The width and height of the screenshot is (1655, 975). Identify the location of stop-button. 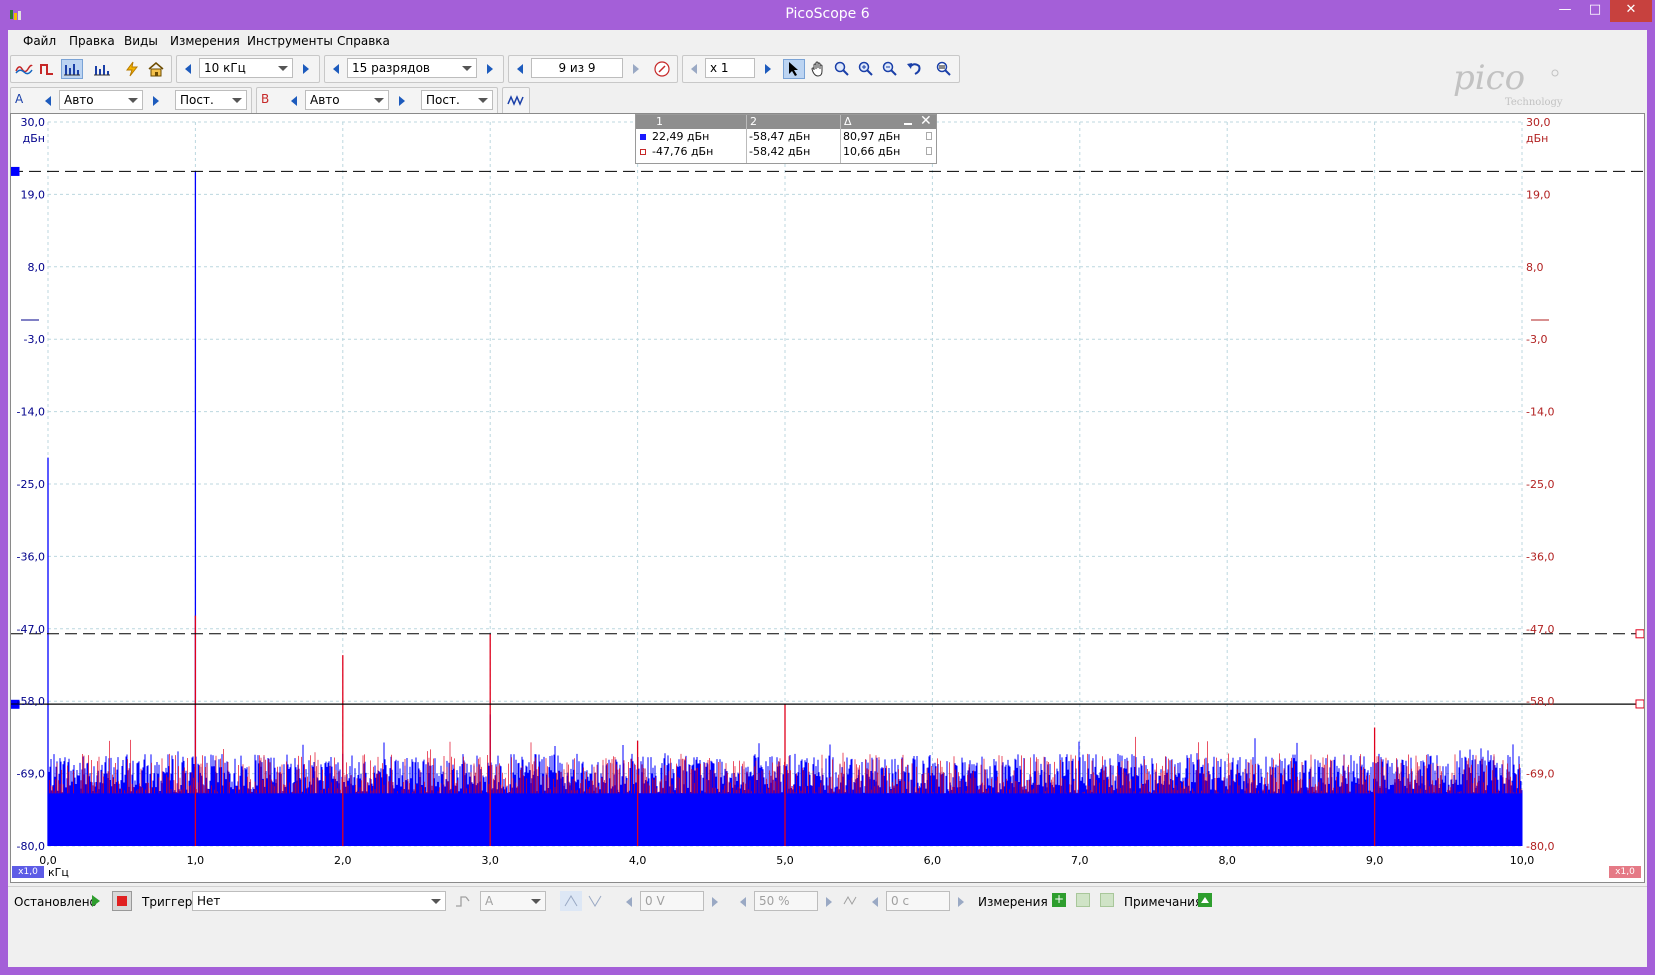
(122, 901).